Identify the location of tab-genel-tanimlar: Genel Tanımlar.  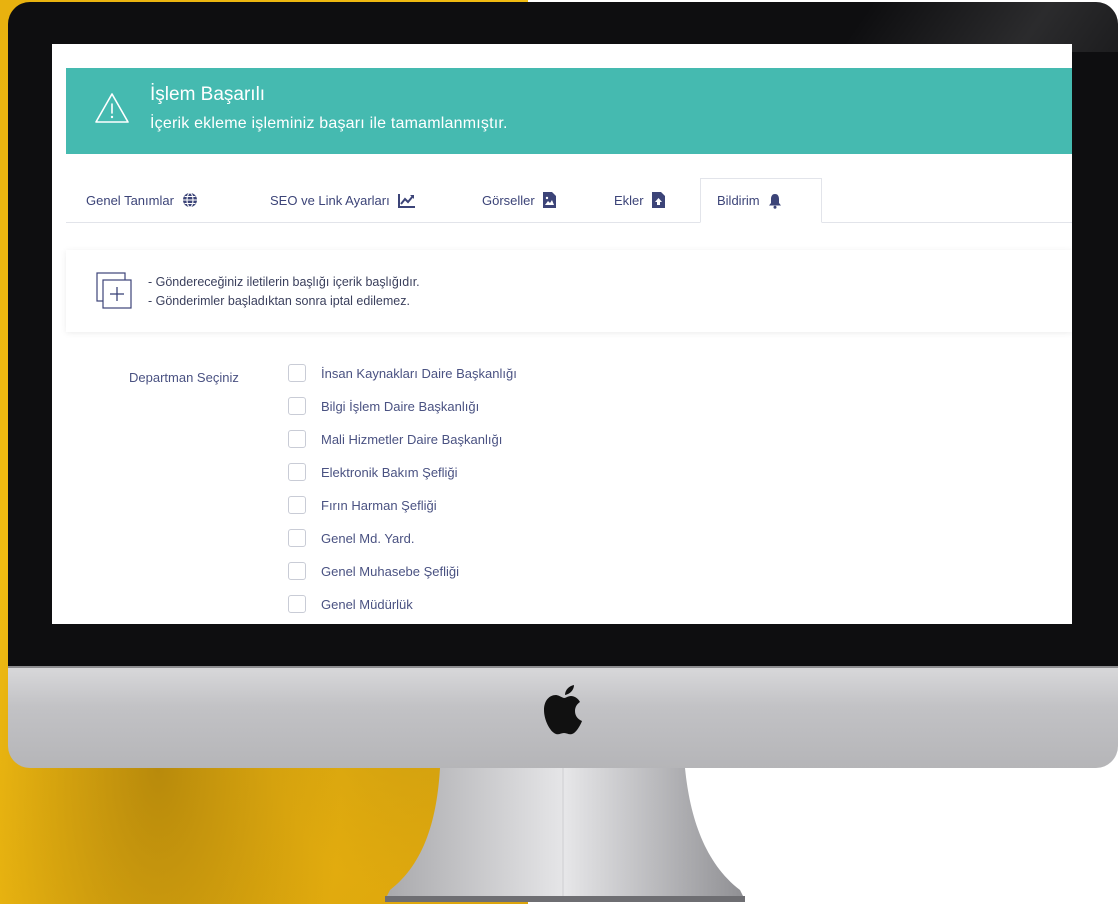
(142, 200).